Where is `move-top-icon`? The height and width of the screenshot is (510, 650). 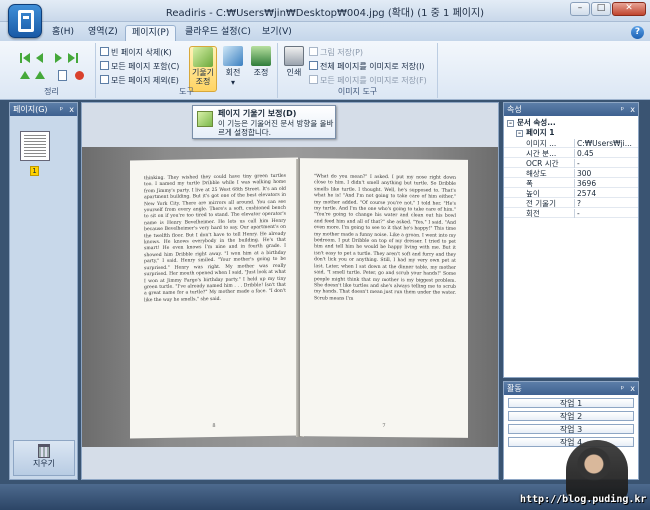 move-top-icon is located at coordinates (40, 75).